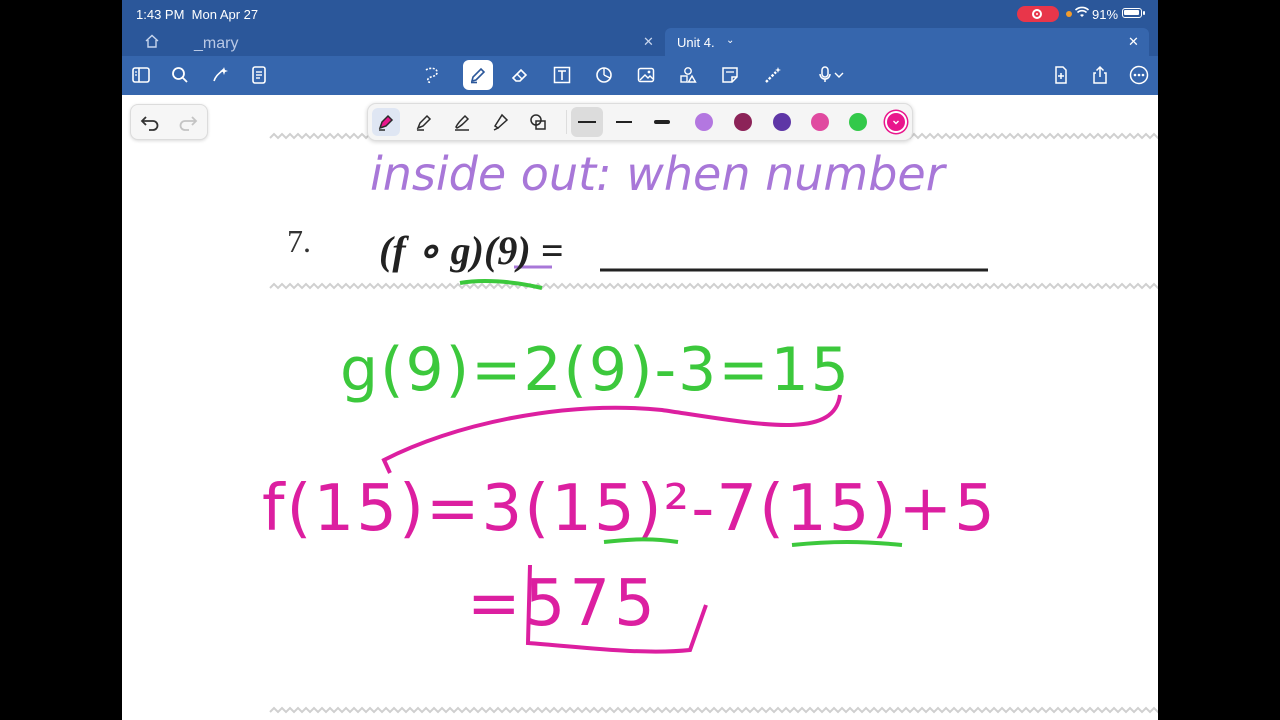 This screenshot has width=1280, height=720. What do you see at coordinates (478, 75) in the screenshot?
I see `pen-icon` at bounding box center [478, 75].